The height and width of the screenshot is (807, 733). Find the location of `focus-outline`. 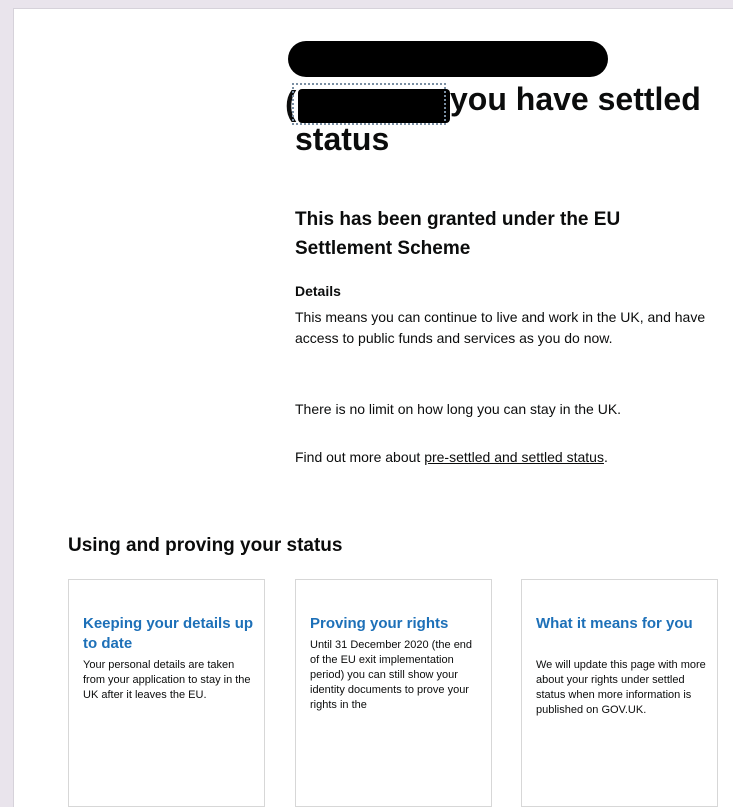

focus-outline is located at coordinates (369, 104).